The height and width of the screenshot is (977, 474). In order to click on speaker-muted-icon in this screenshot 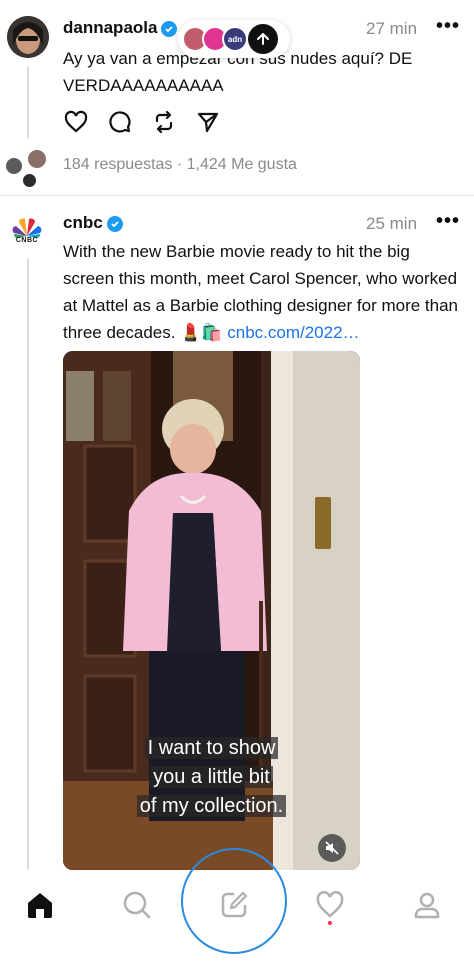, I will do `click(332, 848)`.